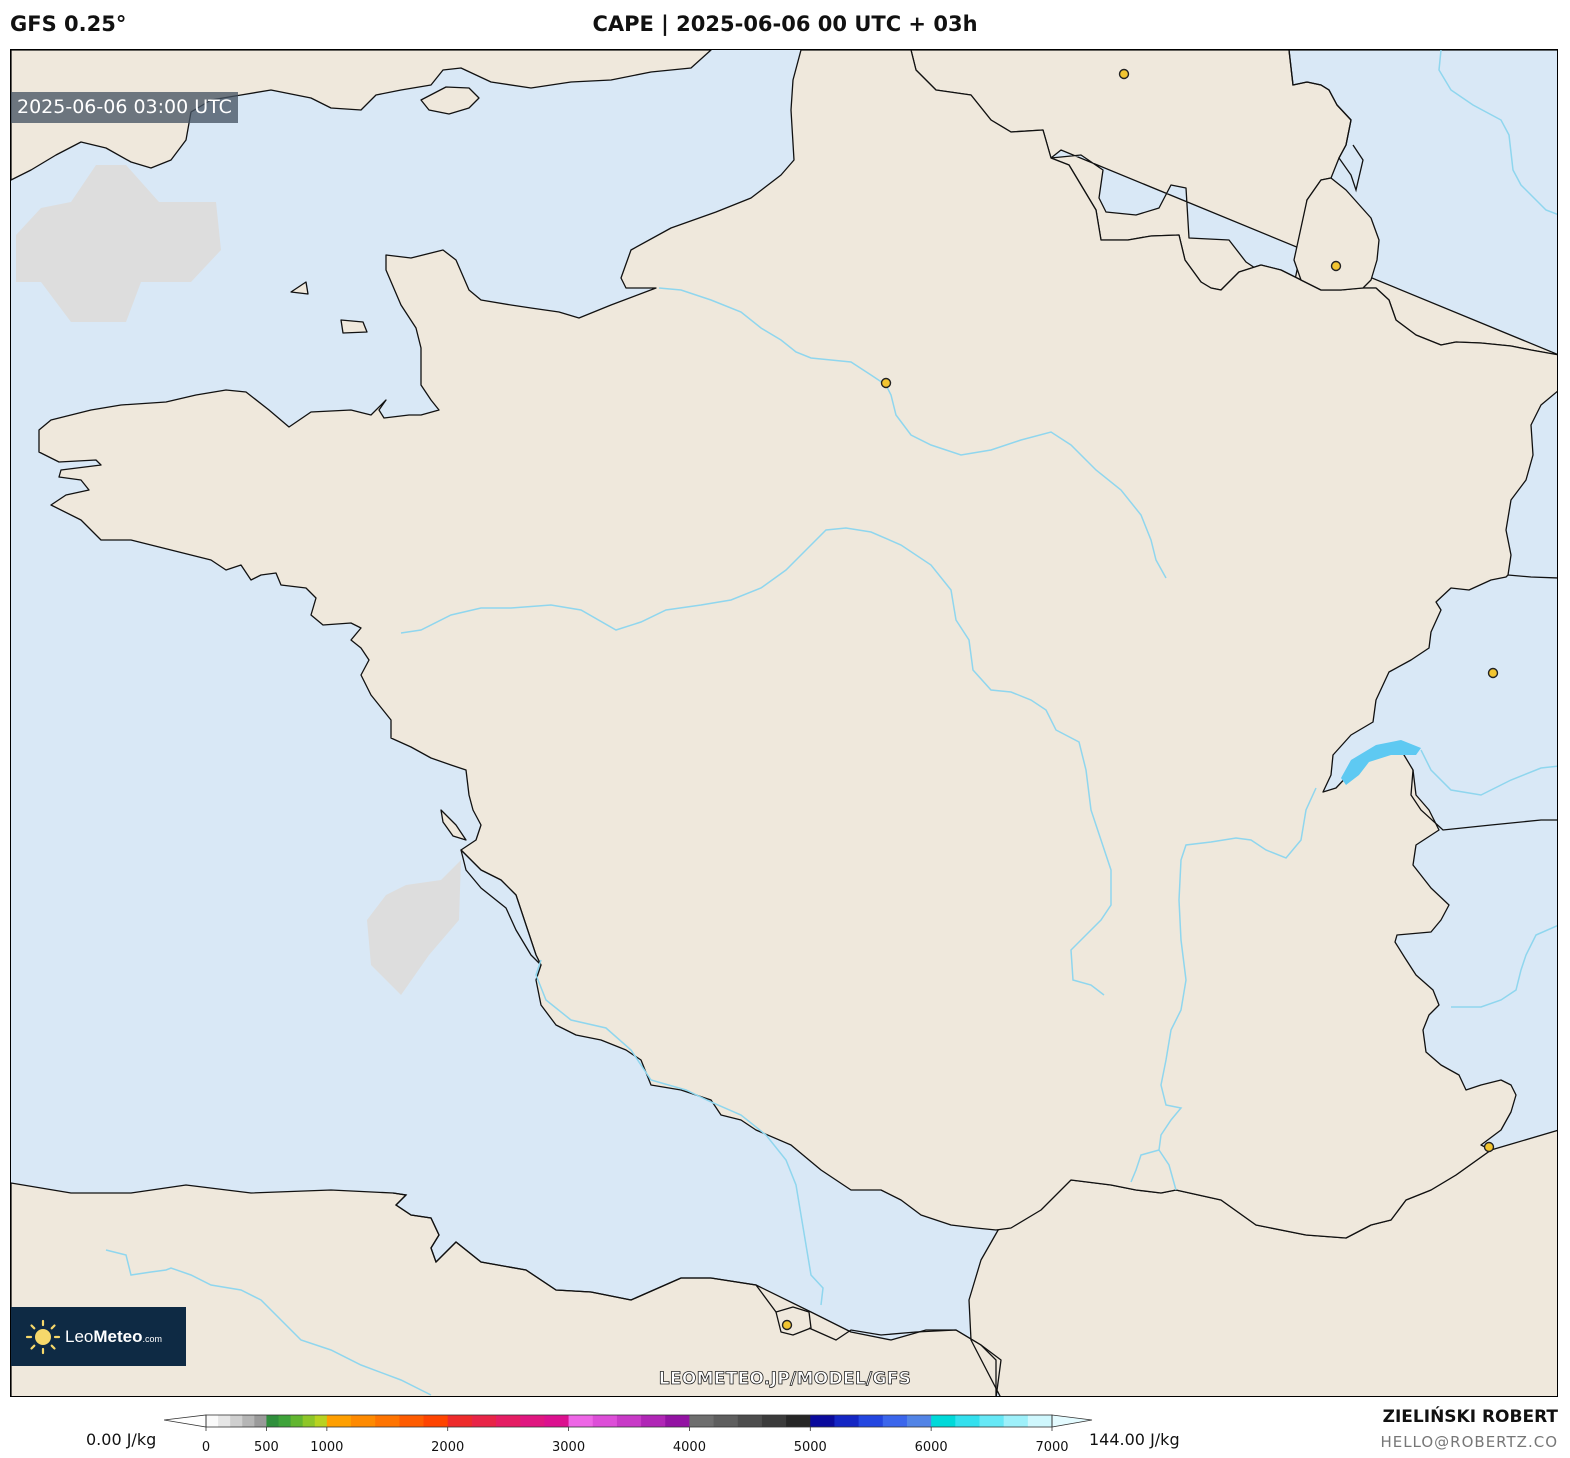 Image resolution: width=1570 pixels, height=1458 pixels. What do you see at coordinates (689, 1447) in the screenshot?
I see `colorbar-tick-label: 4000` at bounding box center [689, 1447].